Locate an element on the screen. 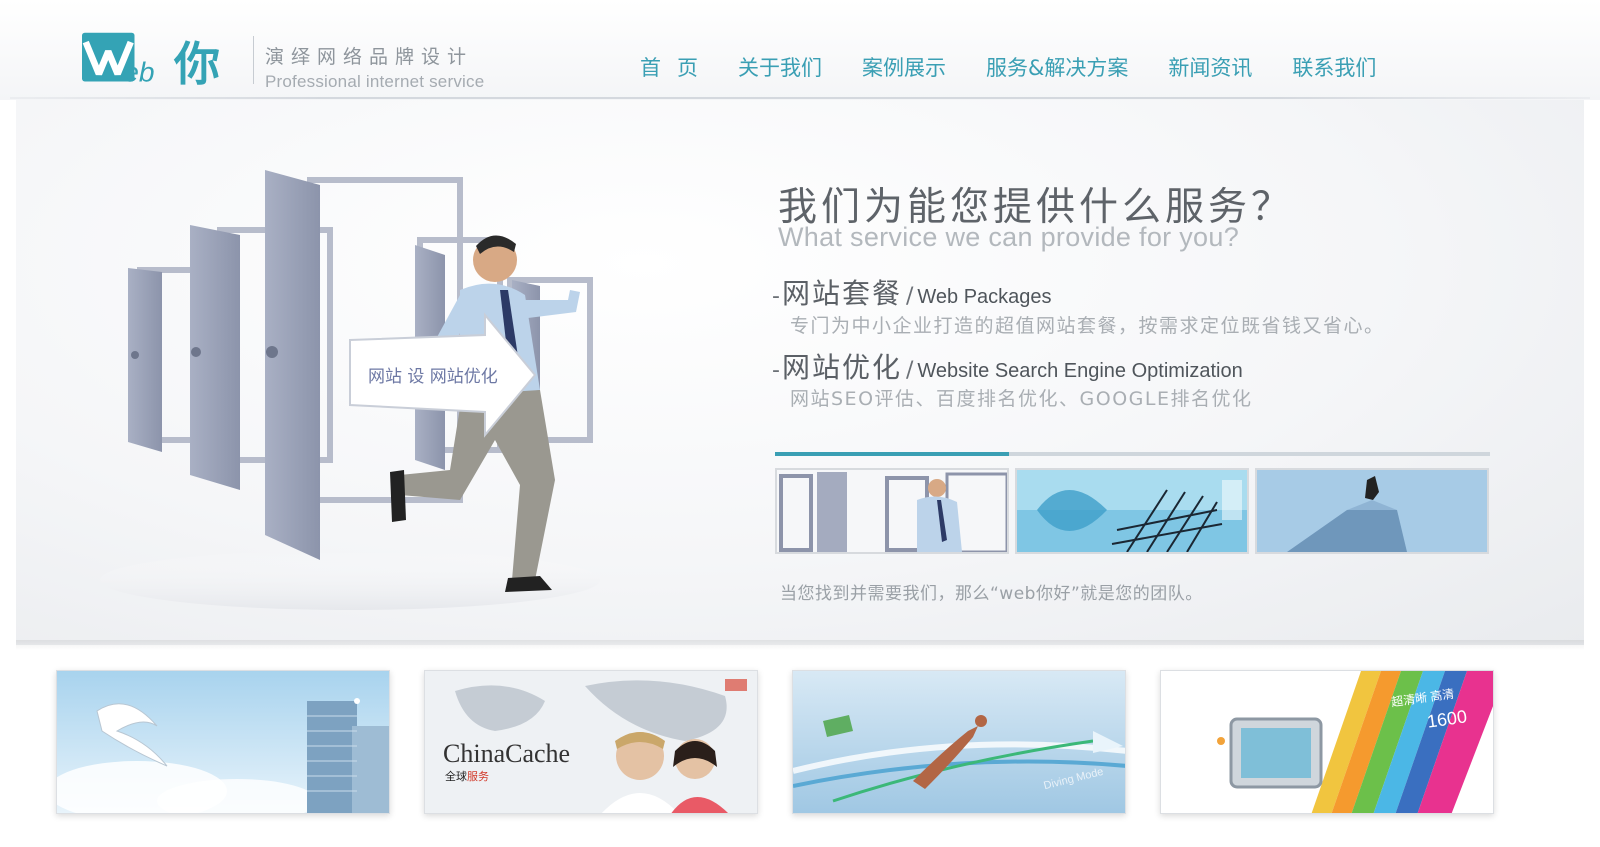  svg-text: eb is located at coordinates (138, 71).